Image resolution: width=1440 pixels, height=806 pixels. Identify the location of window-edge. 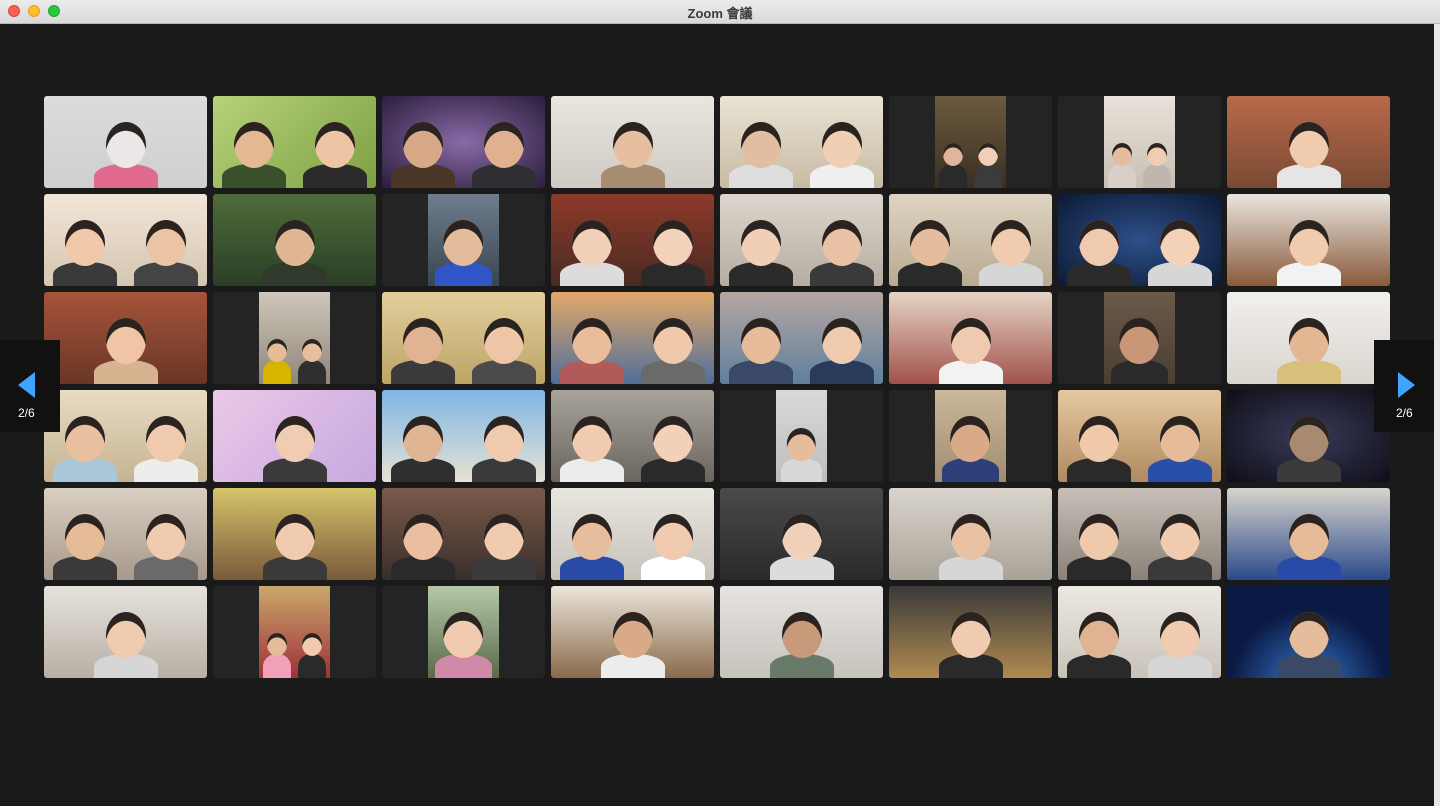
(1437, 415).